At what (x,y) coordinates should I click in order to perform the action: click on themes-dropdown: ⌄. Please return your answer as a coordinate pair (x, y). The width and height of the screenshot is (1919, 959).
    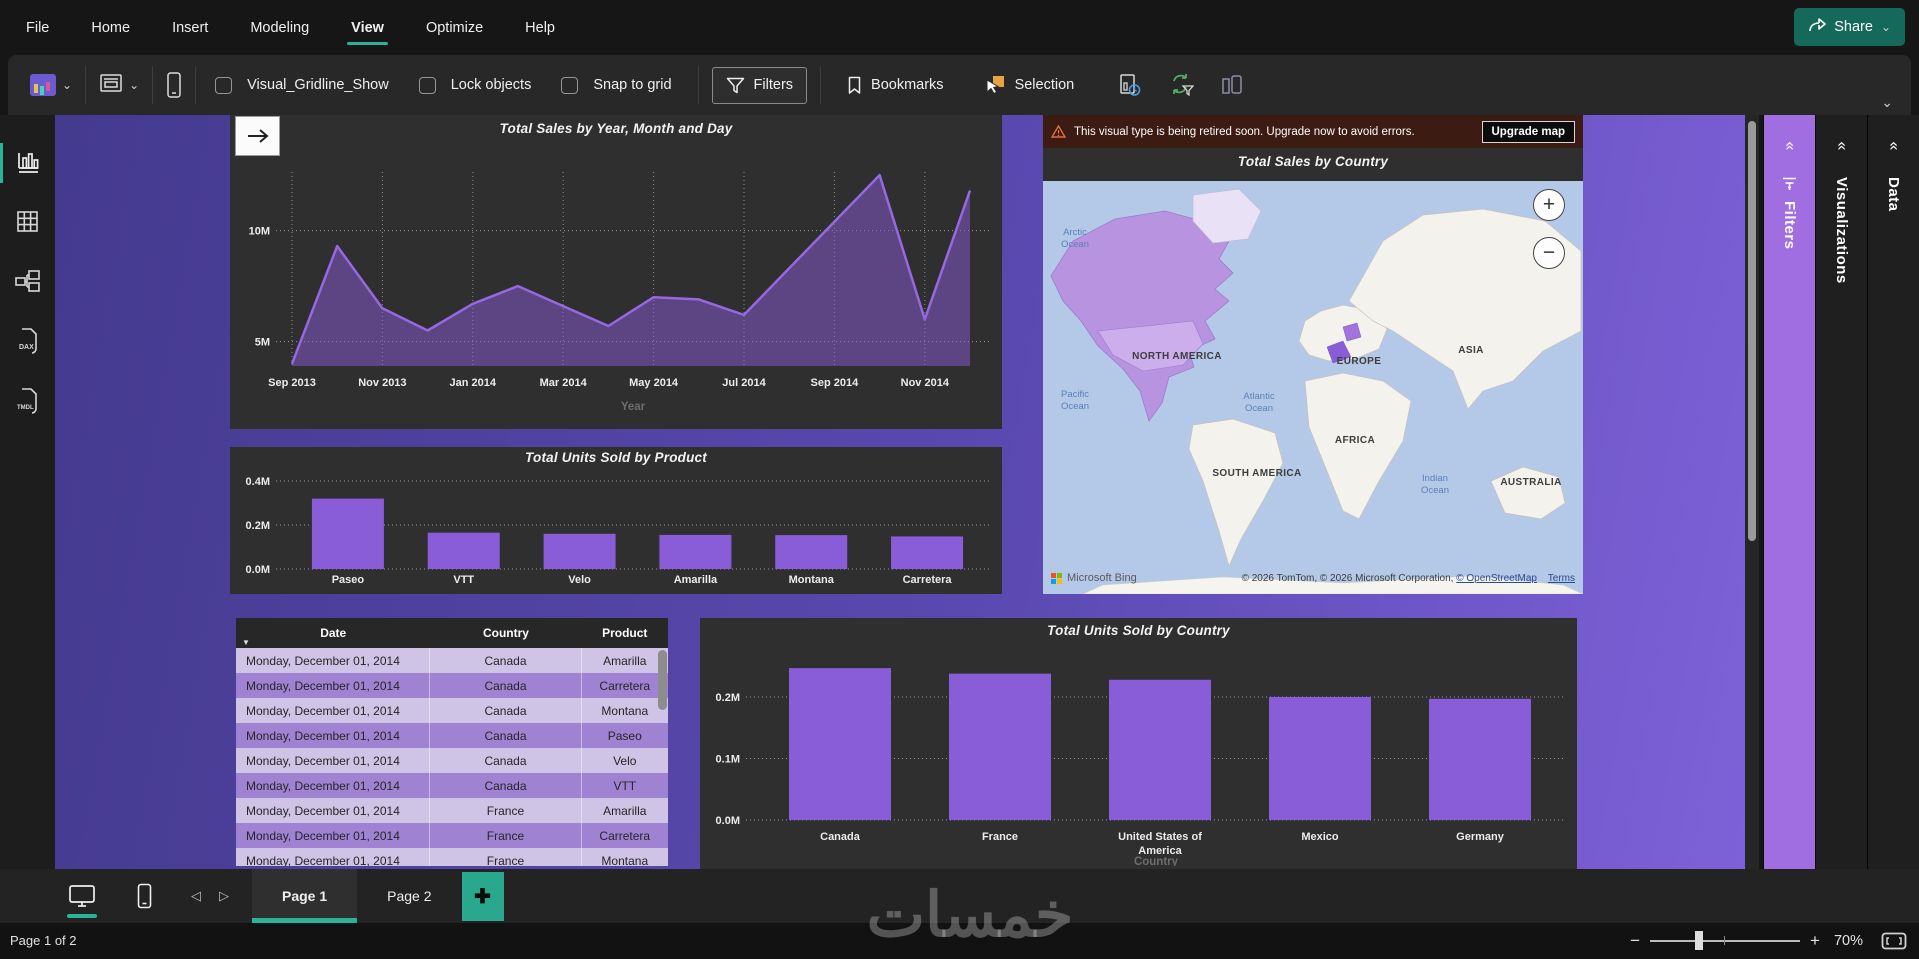
    Looking at the image, I should click on (51, 85).